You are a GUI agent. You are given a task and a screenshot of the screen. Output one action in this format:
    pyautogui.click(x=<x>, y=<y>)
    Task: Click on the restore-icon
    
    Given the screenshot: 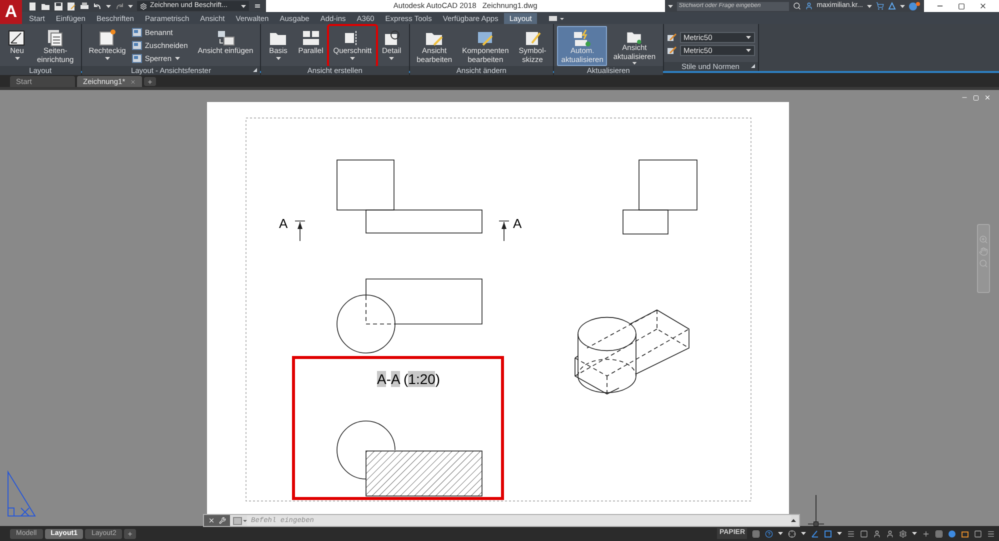 What is the action you would take?
    pyautogui.click(x=976, y=97)
    